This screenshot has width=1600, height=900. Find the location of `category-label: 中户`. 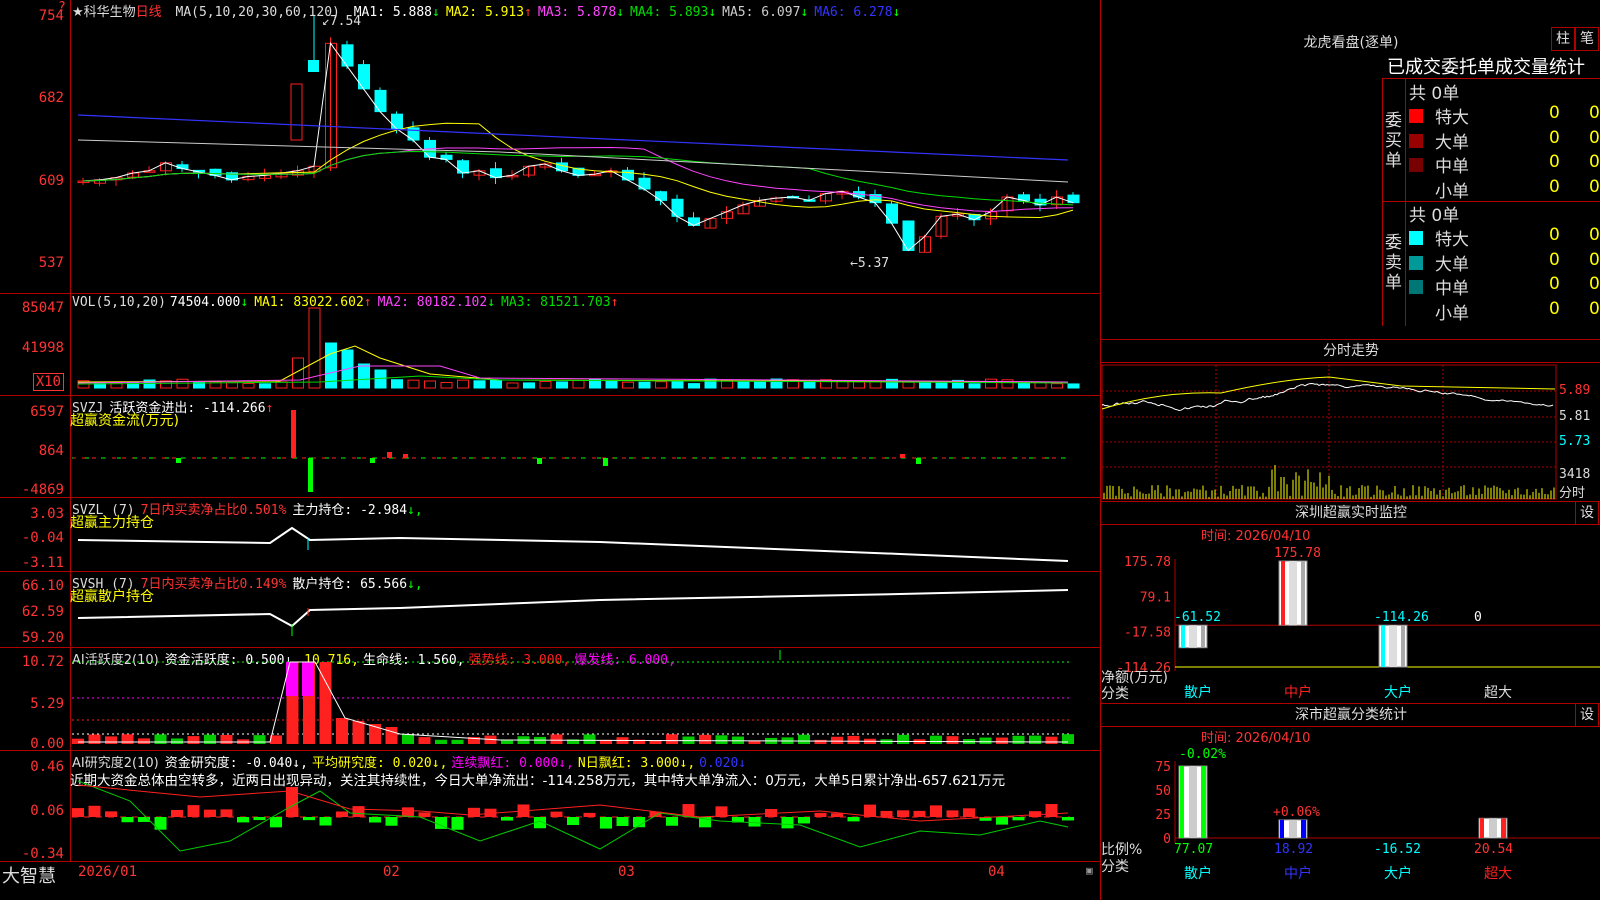

category-label: 中户 is located at coordinates (1298, 873).